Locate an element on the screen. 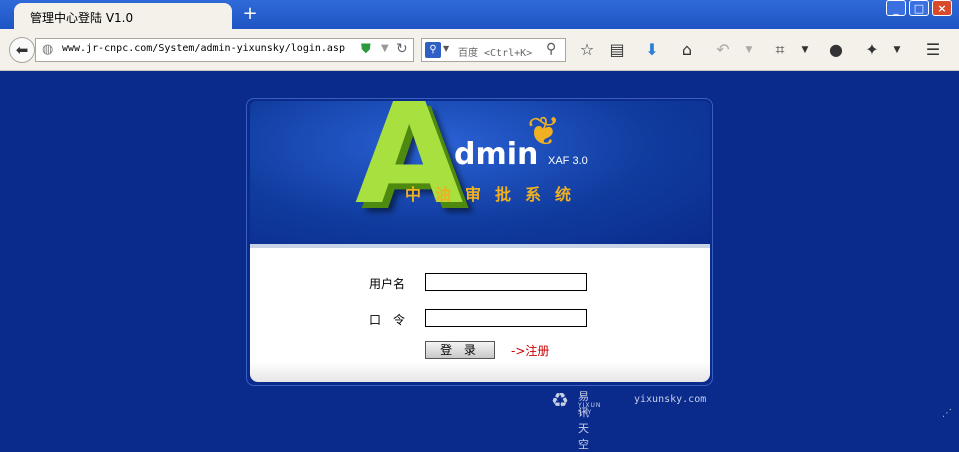  search-bar: ⚲ ▼ 百度 <Ctrl+K> ⚲ is located at coordinates (493, 50).